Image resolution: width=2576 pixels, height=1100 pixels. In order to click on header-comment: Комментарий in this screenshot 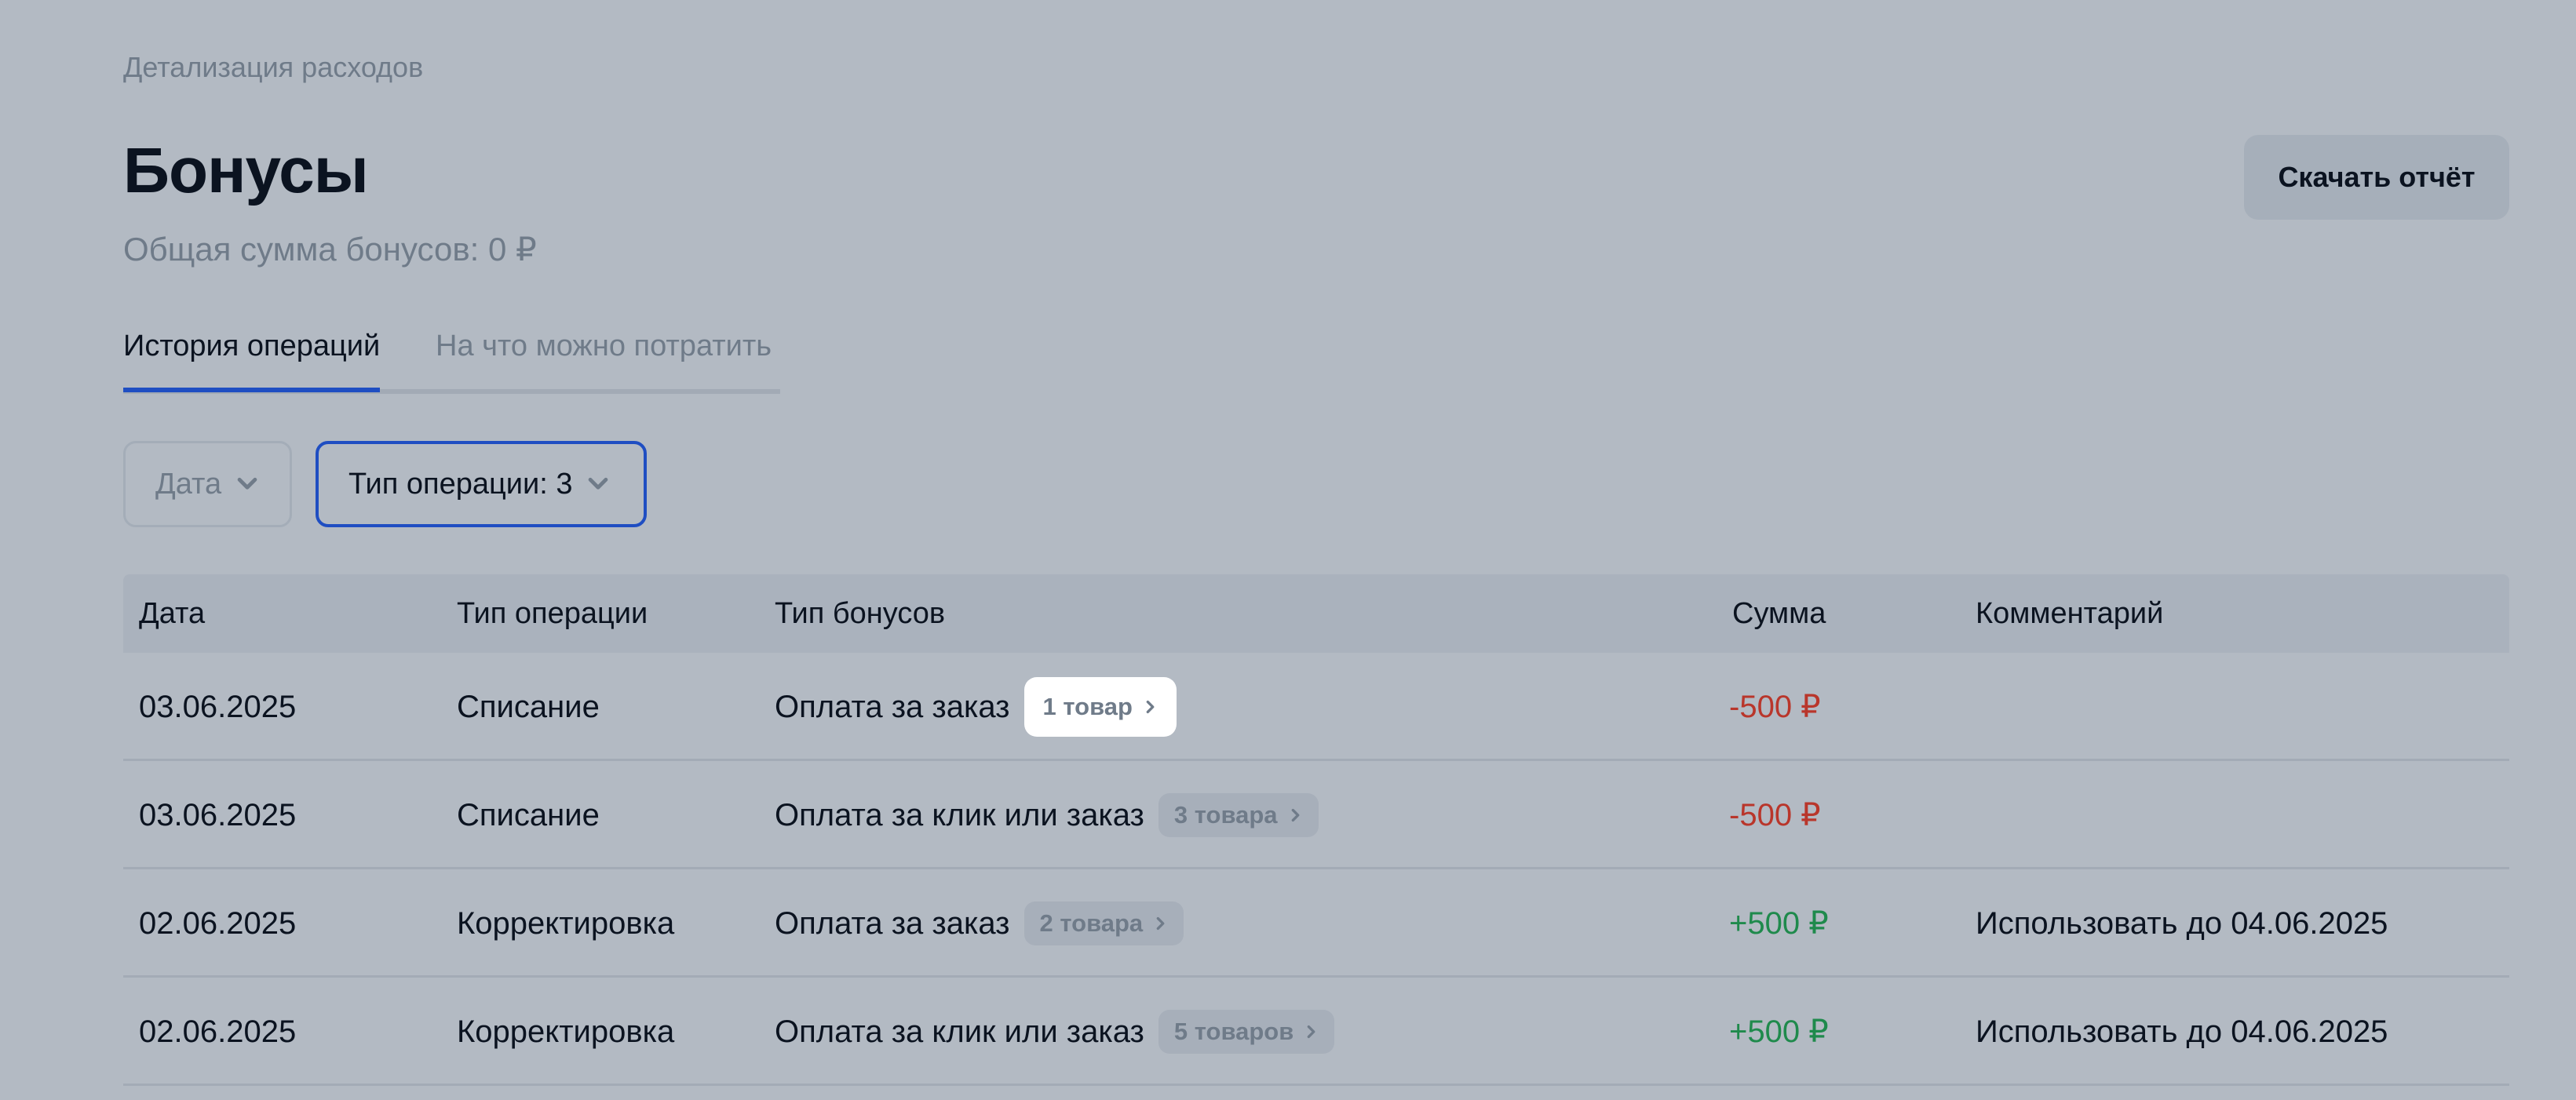, I will do `click(2070, 613)`.